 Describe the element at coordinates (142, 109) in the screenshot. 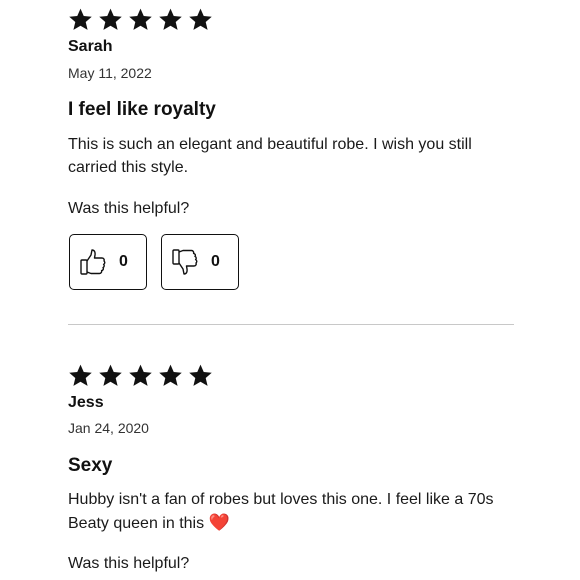

I see `review-title: I feel like royalty` at that location.